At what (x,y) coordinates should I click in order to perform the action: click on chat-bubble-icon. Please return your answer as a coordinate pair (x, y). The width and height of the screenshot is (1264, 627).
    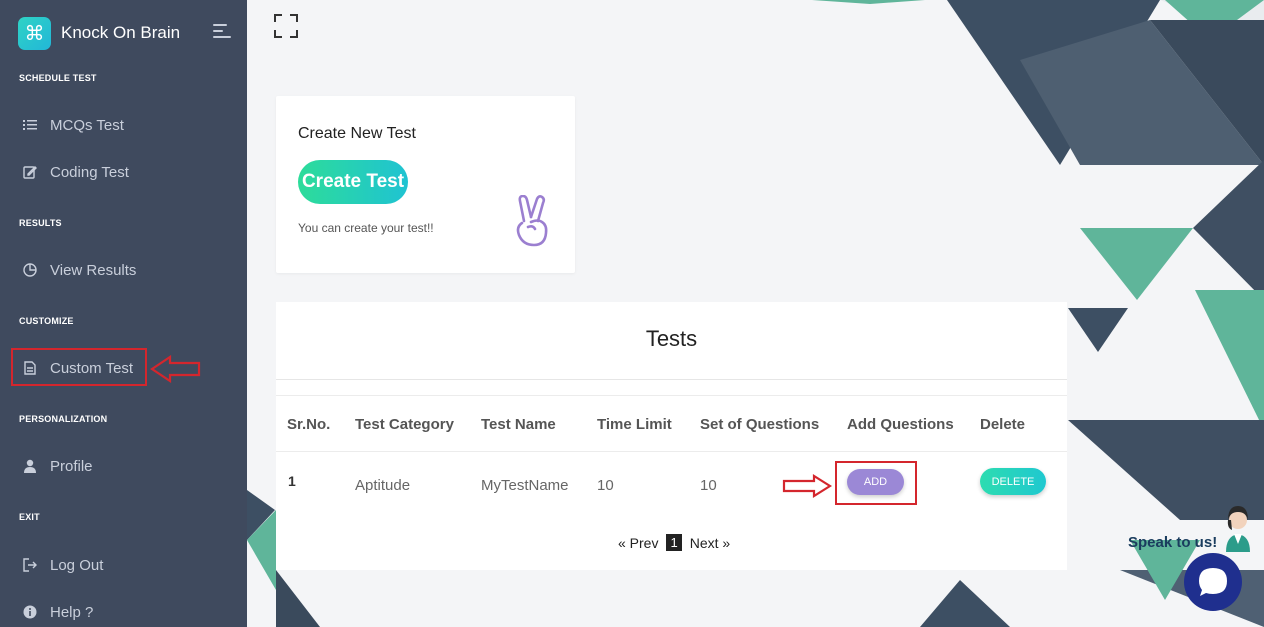
    Looking at the image, I should click on (1213, 582).